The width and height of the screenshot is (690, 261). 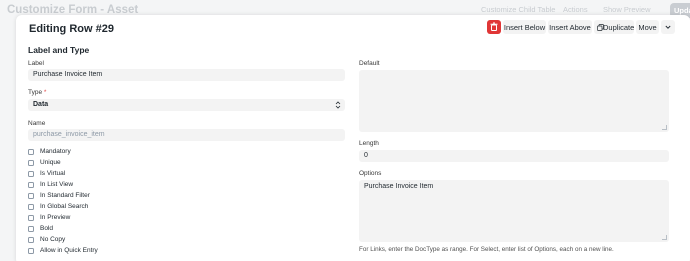 What do you see at coordinates (88, 175) in the screenshot?
I see `checkbox-is-virtual: Is Virtual` at bounding box center [88, 175].